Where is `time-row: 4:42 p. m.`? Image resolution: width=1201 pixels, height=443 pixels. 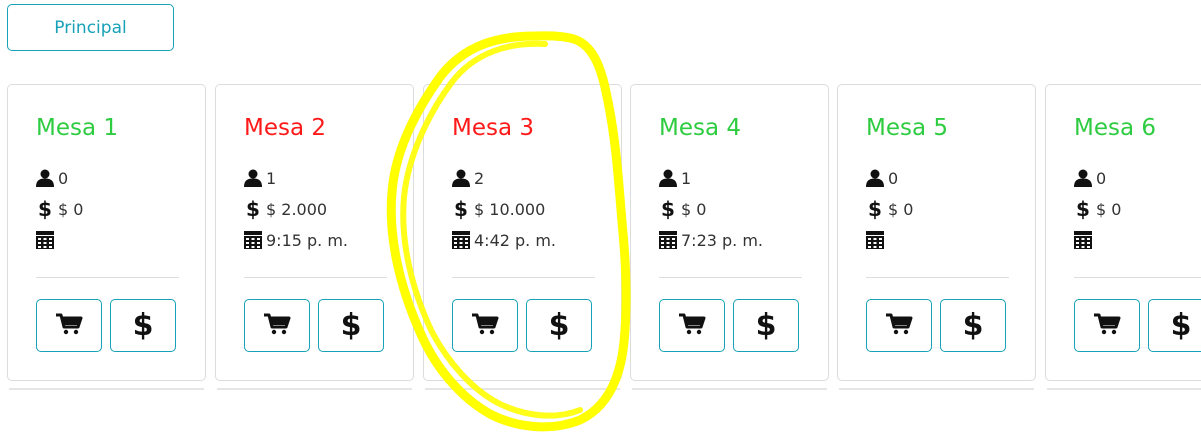
time-row: 4:42 p. m. is located at coordinates (503, 240).